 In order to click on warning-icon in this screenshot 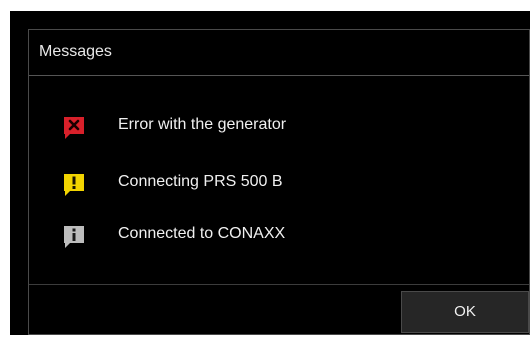, I will do `click(74, 185)`.